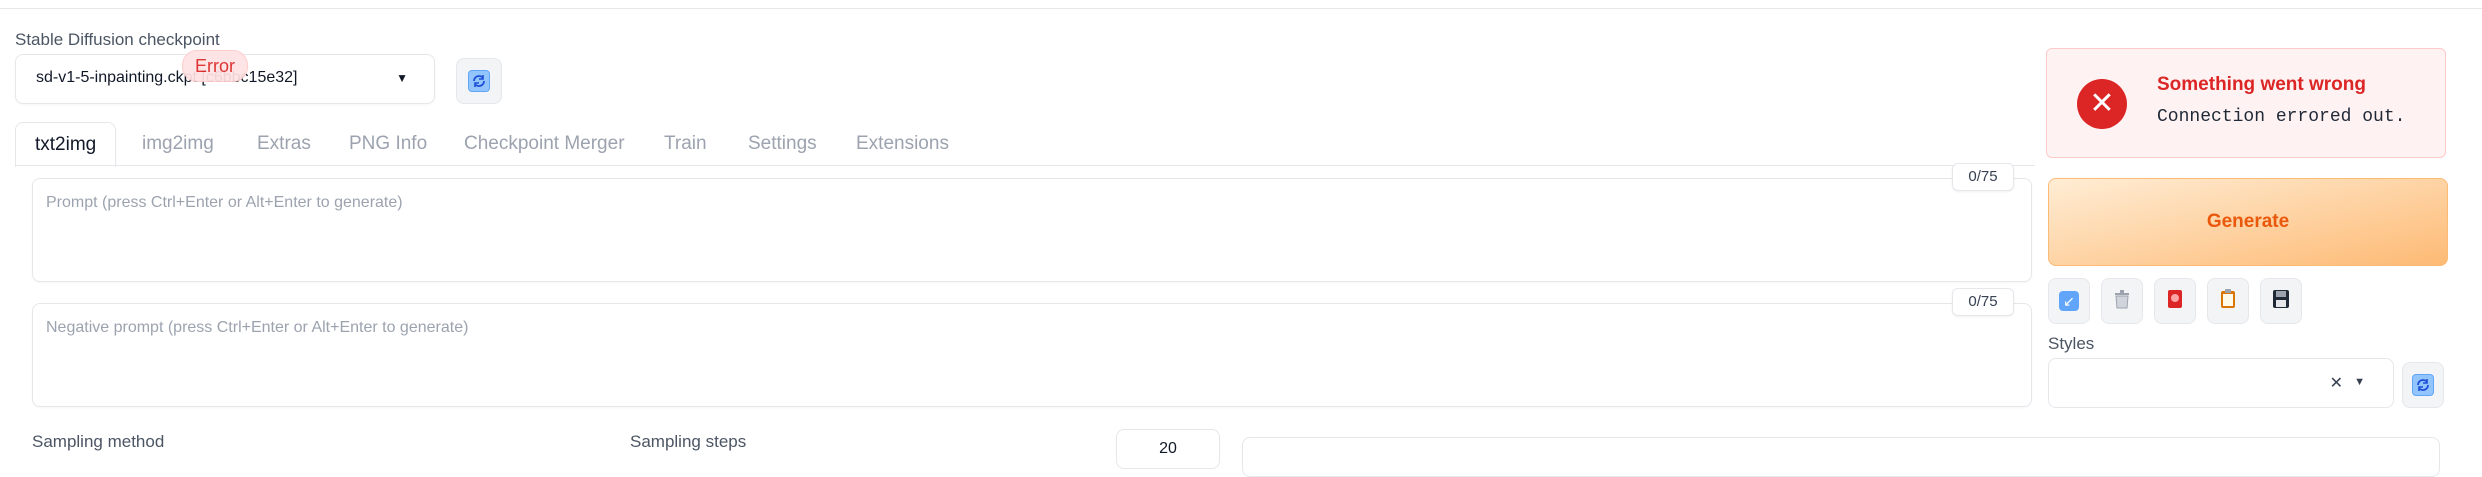 The height and width of the screenshot is (477, 2482). What do you see at coordinates (1841, 457) in the screenshot?
I see `output-panel` at bounding box center [1841, 457].